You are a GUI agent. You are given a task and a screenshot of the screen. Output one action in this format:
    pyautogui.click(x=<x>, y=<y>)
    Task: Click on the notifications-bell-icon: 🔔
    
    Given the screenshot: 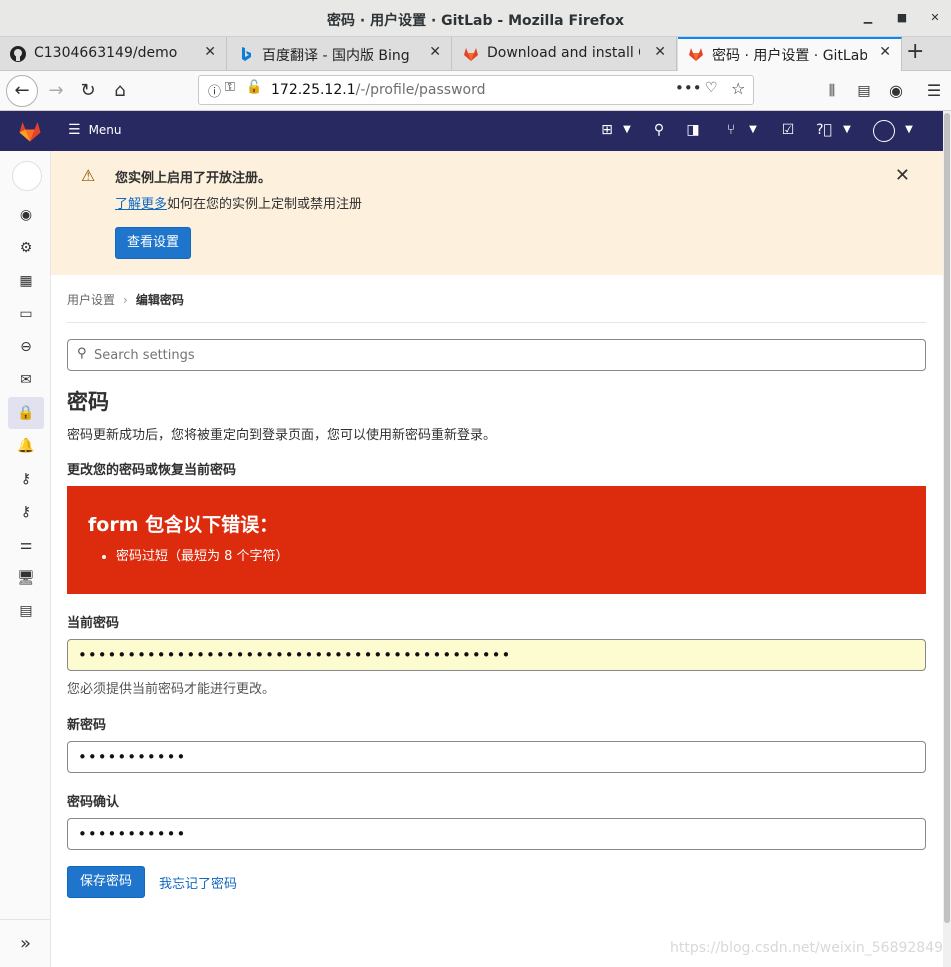 What is the action you would take?
    pyautogui.click(x=26, y=446)
    